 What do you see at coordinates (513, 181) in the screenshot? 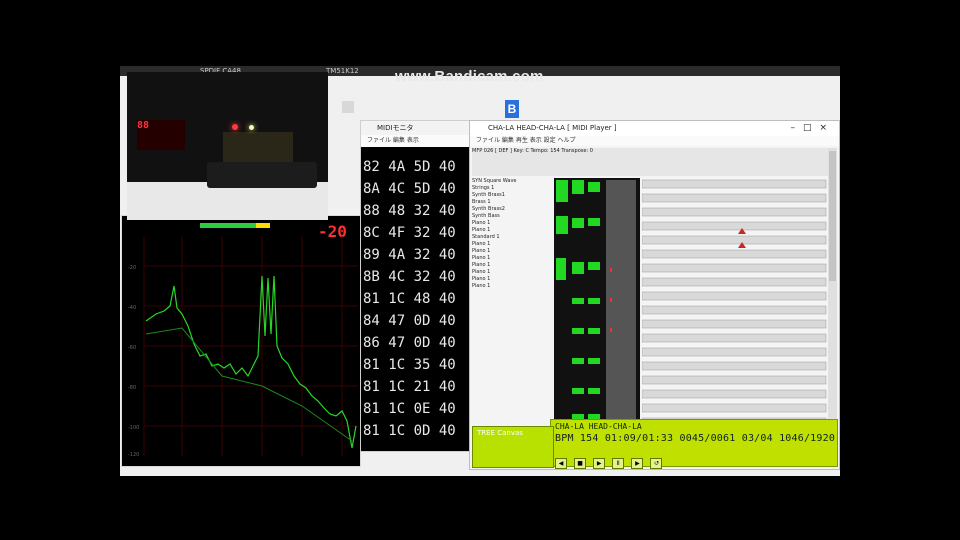
I see `channel-label: SYN Square Wave` at bounding box center [513, 181].